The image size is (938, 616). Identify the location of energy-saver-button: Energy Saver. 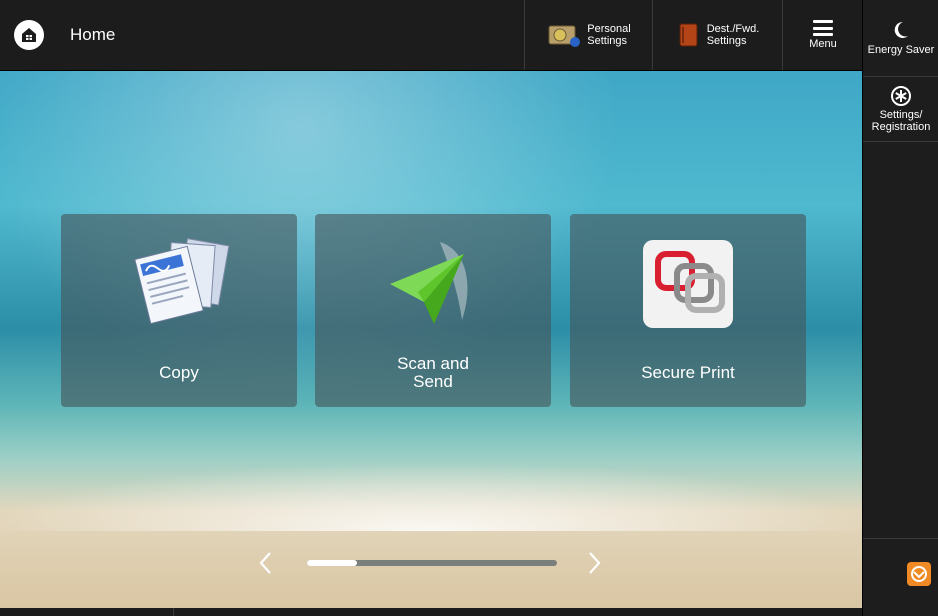
(900, 38).